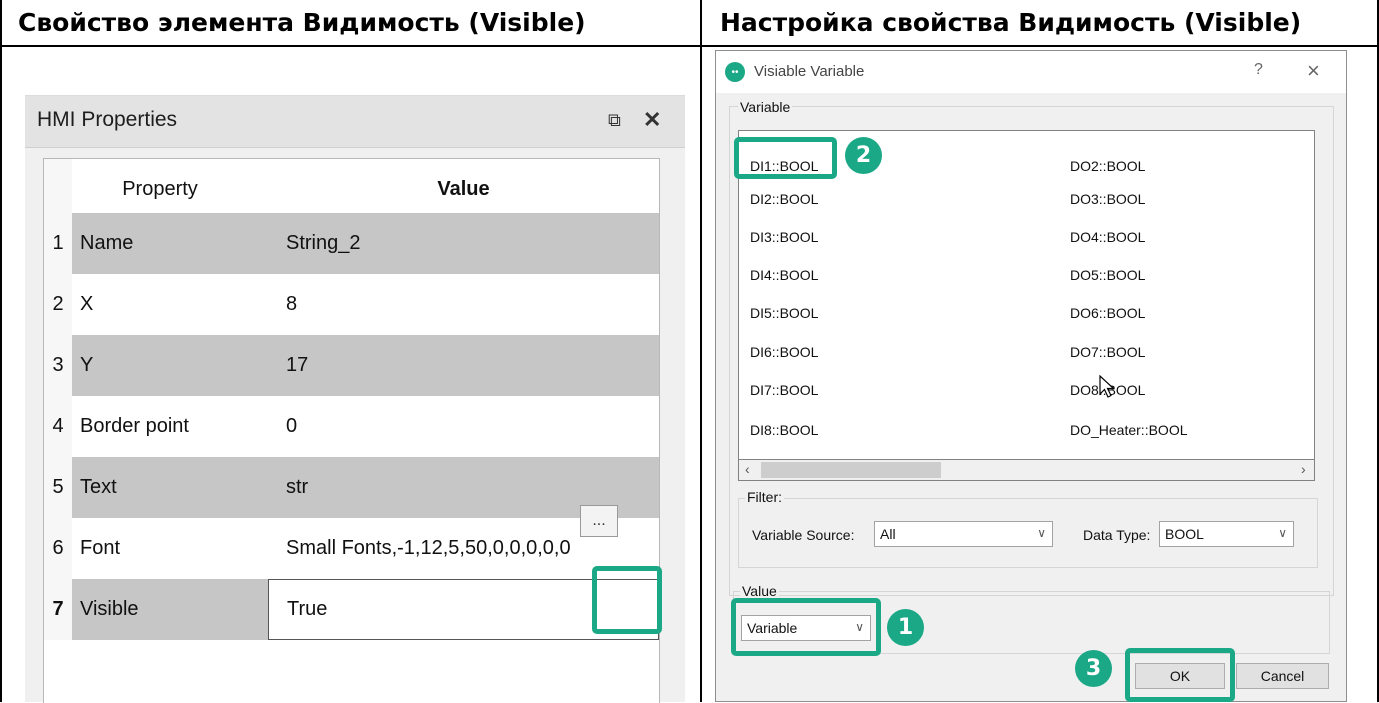 This screenshot has width=1379, height=703. I want to click on variable-source-label: Variable Source:, so click(803, 535).